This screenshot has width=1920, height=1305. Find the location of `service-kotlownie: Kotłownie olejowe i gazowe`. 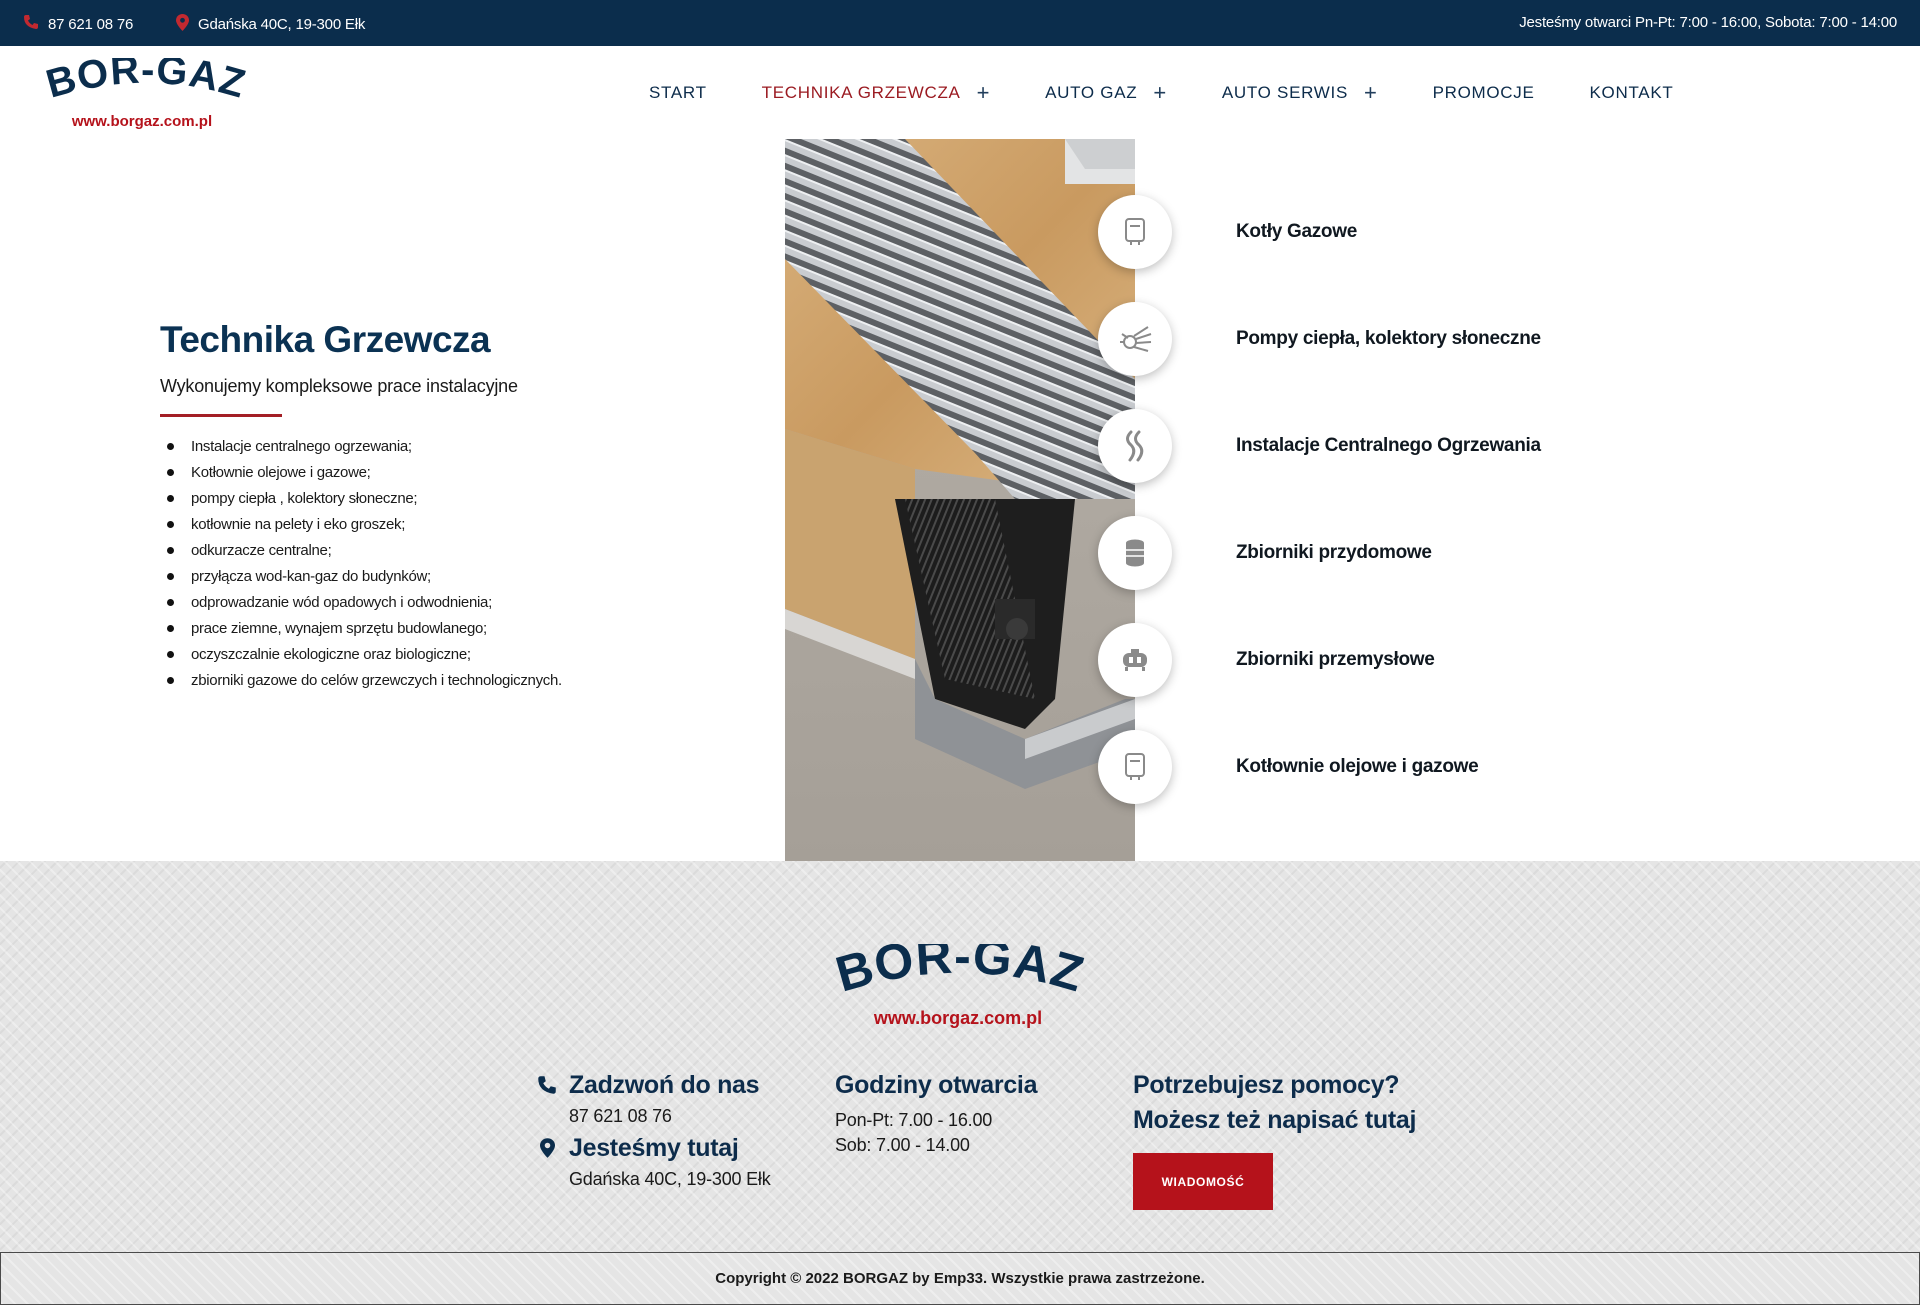

service-kotlownie: Kotłownie olejowe i gazowe is located at coordinates (1288, 767).